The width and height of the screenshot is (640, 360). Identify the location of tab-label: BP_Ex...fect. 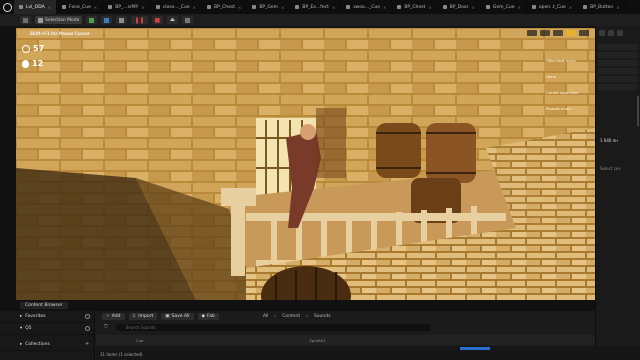
(315, 7).